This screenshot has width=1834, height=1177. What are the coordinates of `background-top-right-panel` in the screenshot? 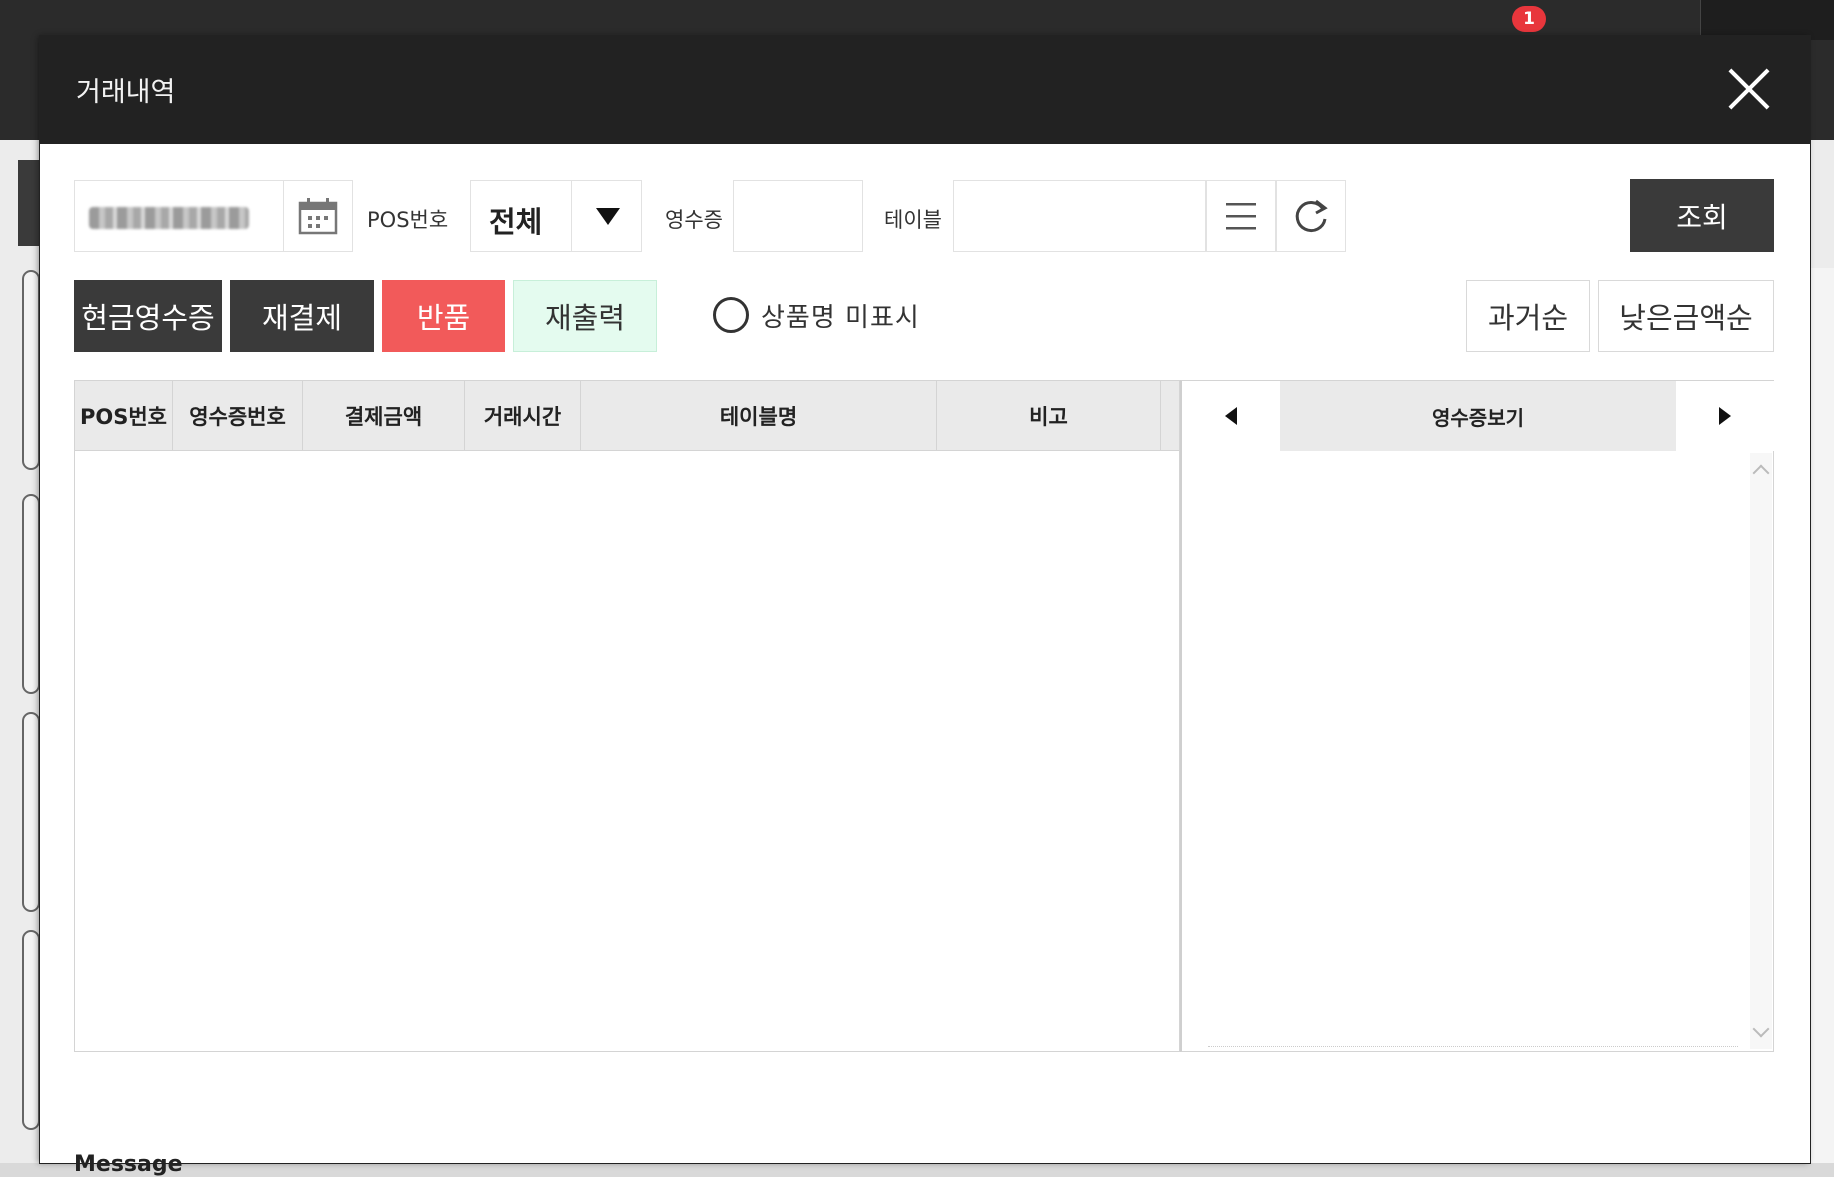 It's located at (1767, 20).